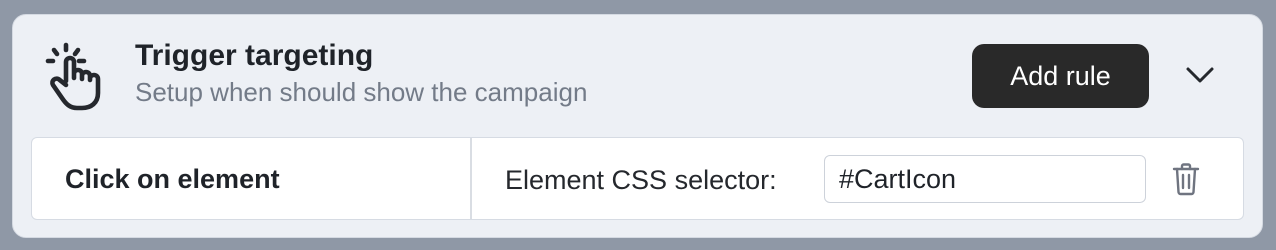  I want to click on panel-title: Trigger targeting, so click(254, 55).